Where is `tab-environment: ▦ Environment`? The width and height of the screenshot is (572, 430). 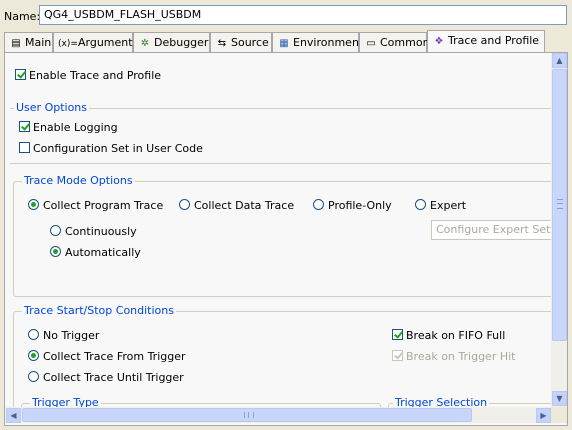
tab-environment: ▦ Environment is located at coordinates (317, 42).